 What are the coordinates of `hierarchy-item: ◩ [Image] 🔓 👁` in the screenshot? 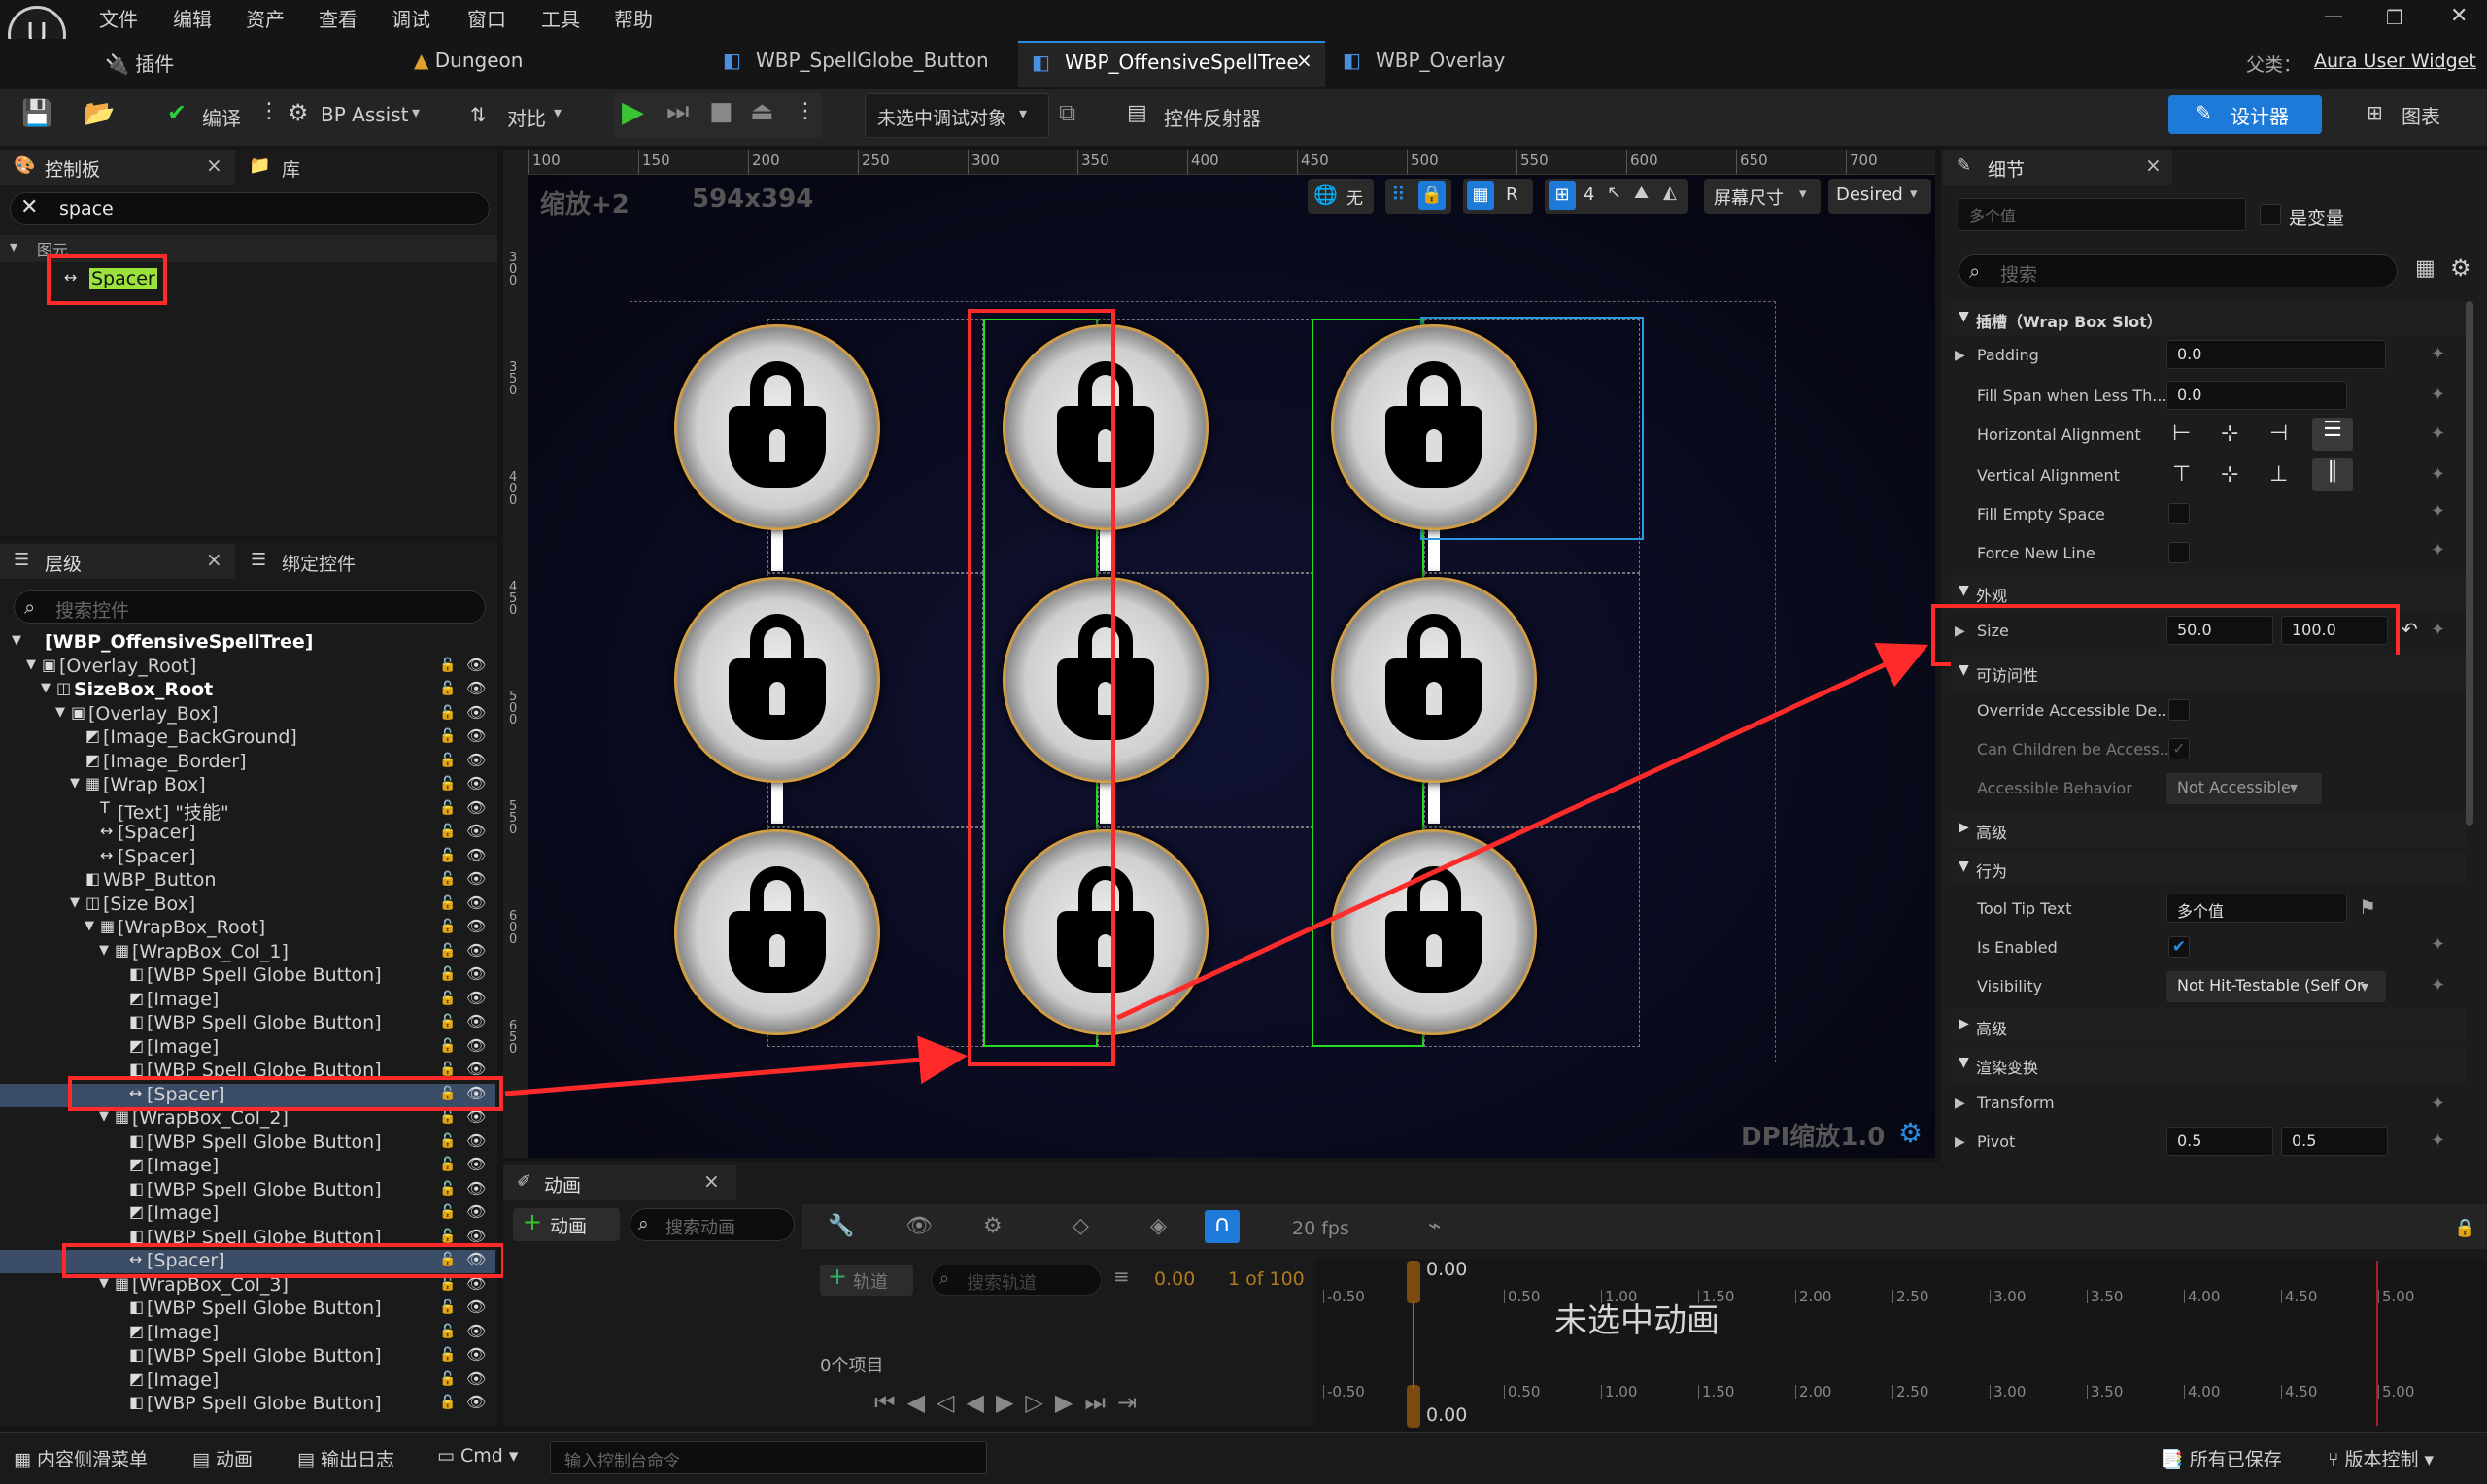 It's located at (247, 1001).